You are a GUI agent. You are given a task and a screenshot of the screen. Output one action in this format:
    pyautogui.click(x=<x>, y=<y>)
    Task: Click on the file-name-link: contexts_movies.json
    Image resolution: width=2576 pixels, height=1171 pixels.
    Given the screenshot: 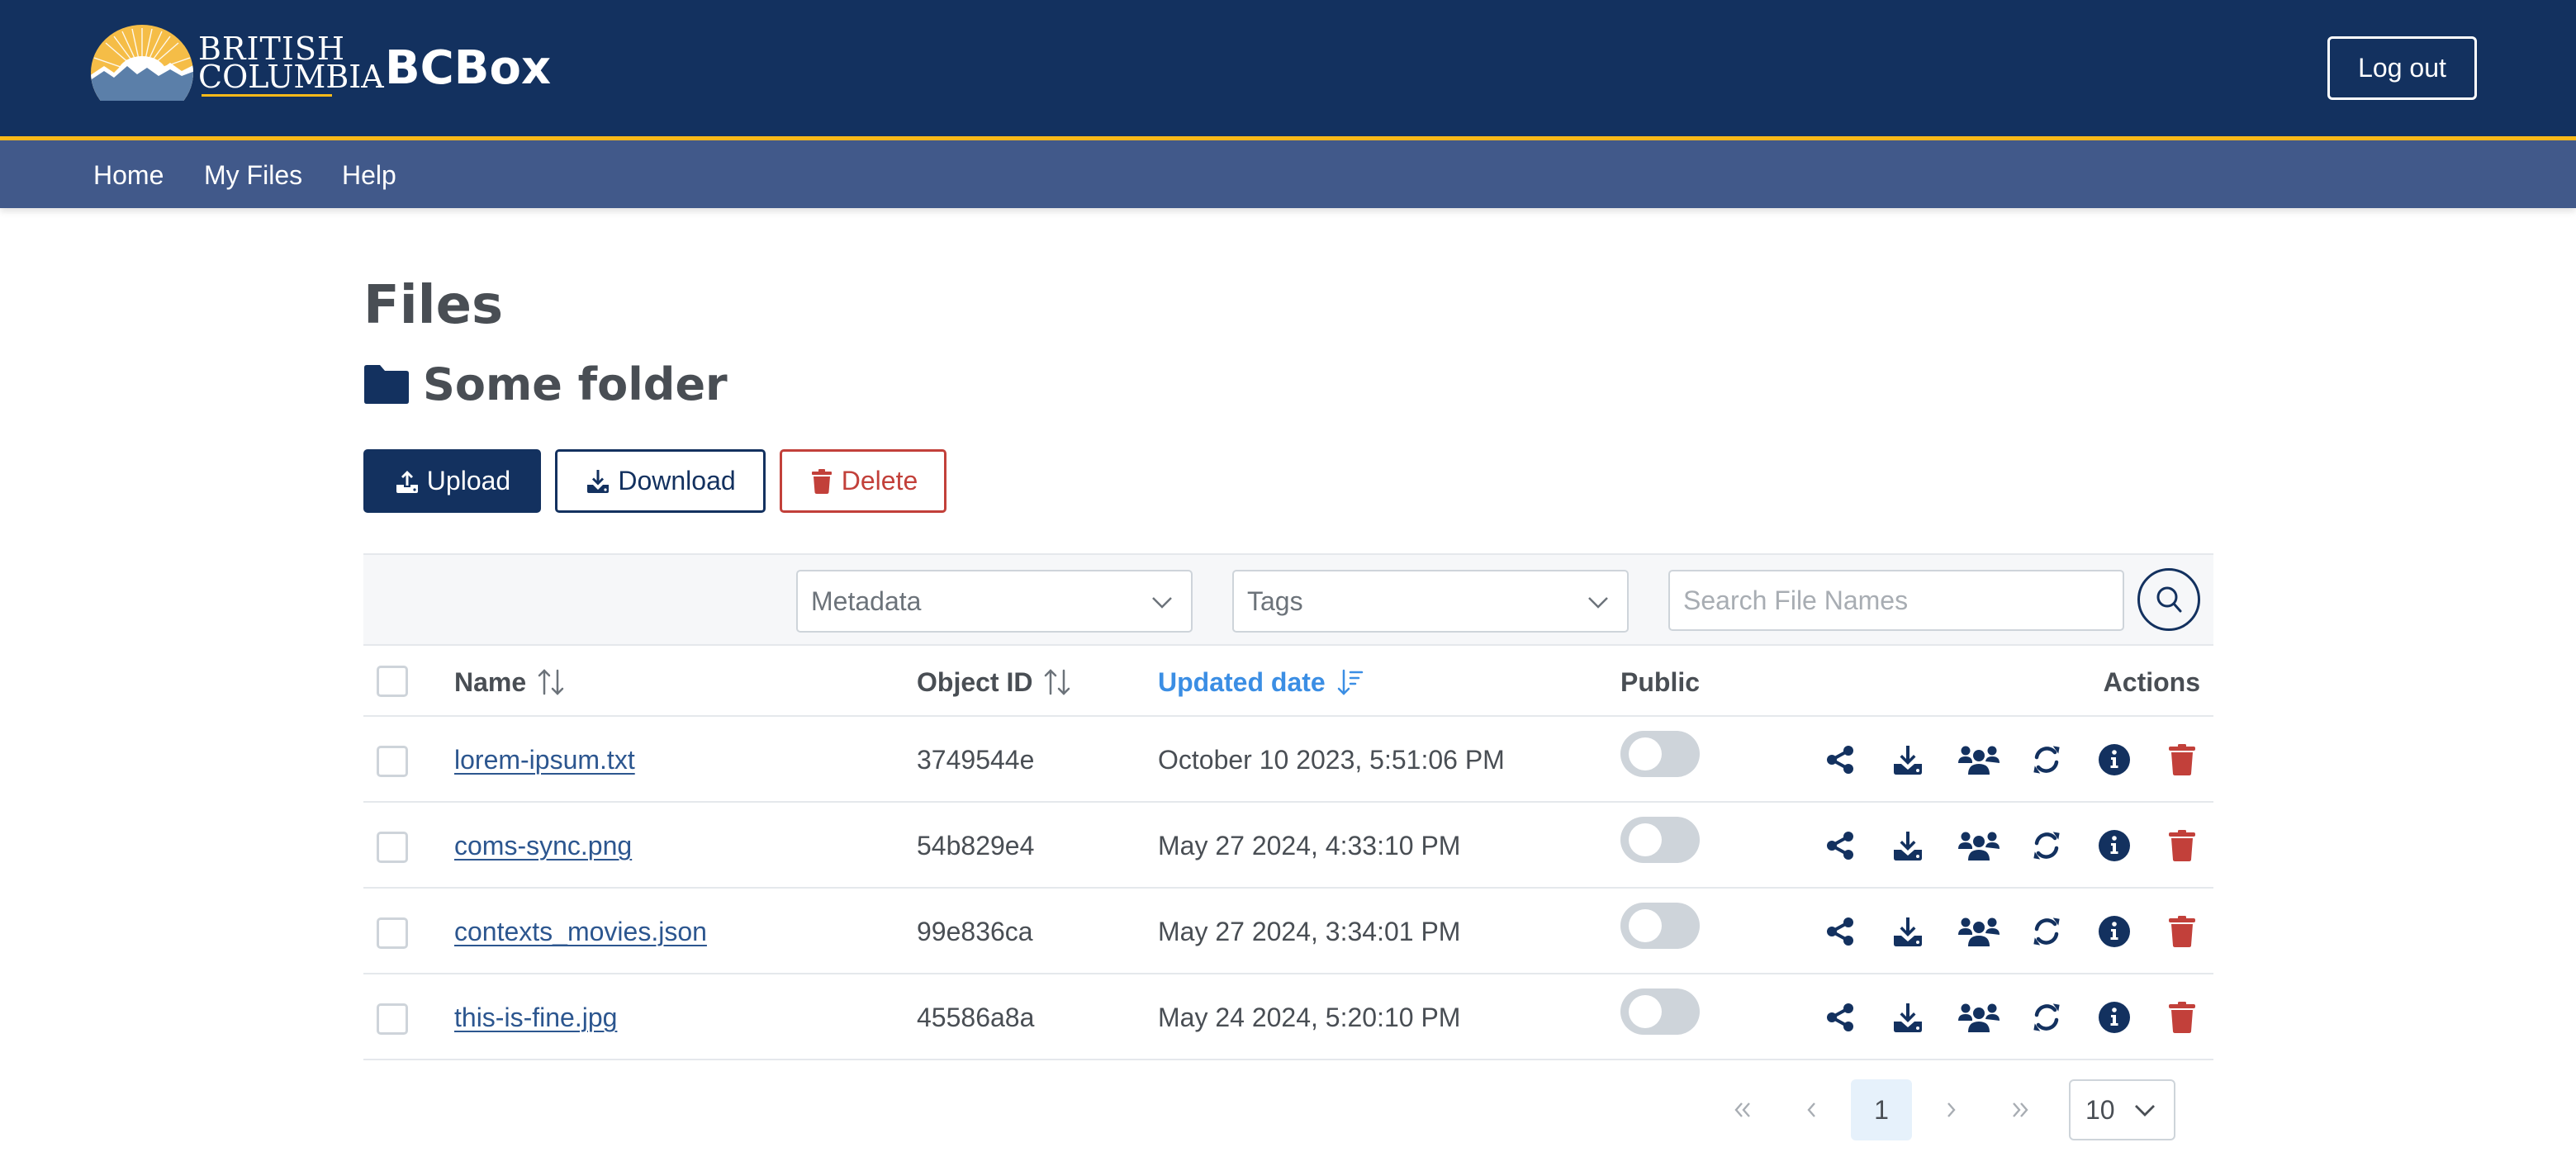 What is the action you would take?
    pyautogui.click(x=580, y=932)
    